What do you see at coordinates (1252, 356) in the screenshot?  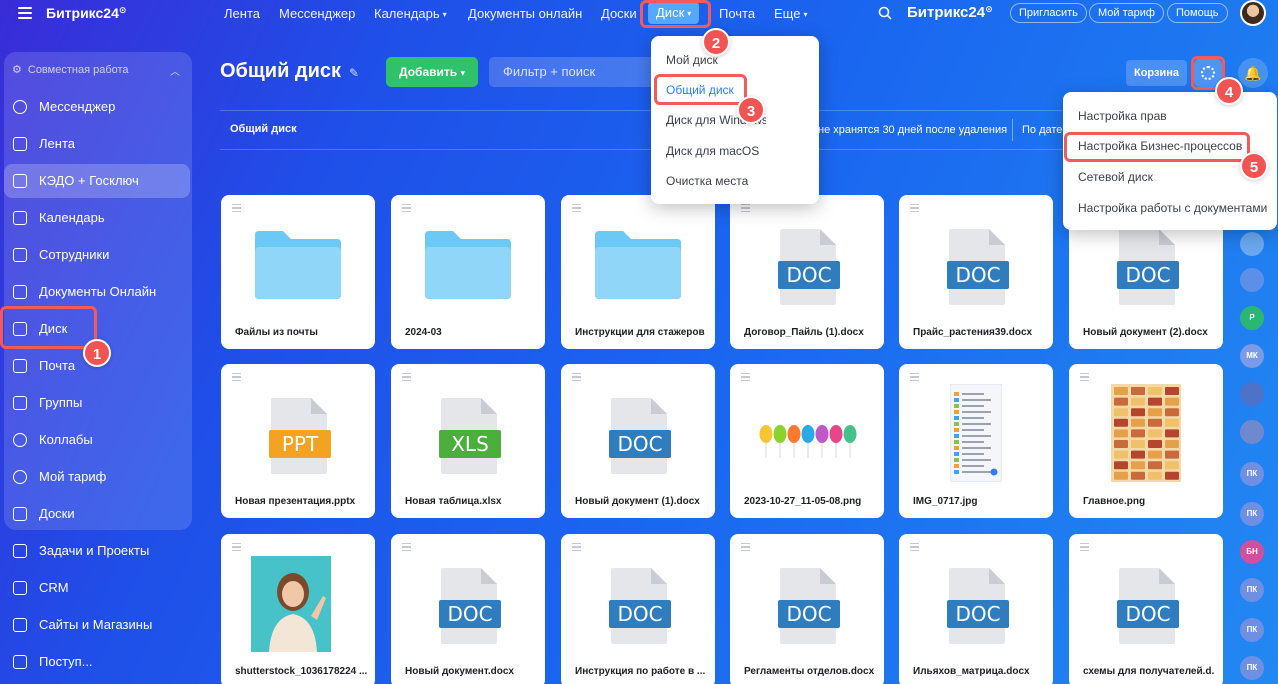 I see `chat-avatar: МК` at bounding box center [1252, 356].